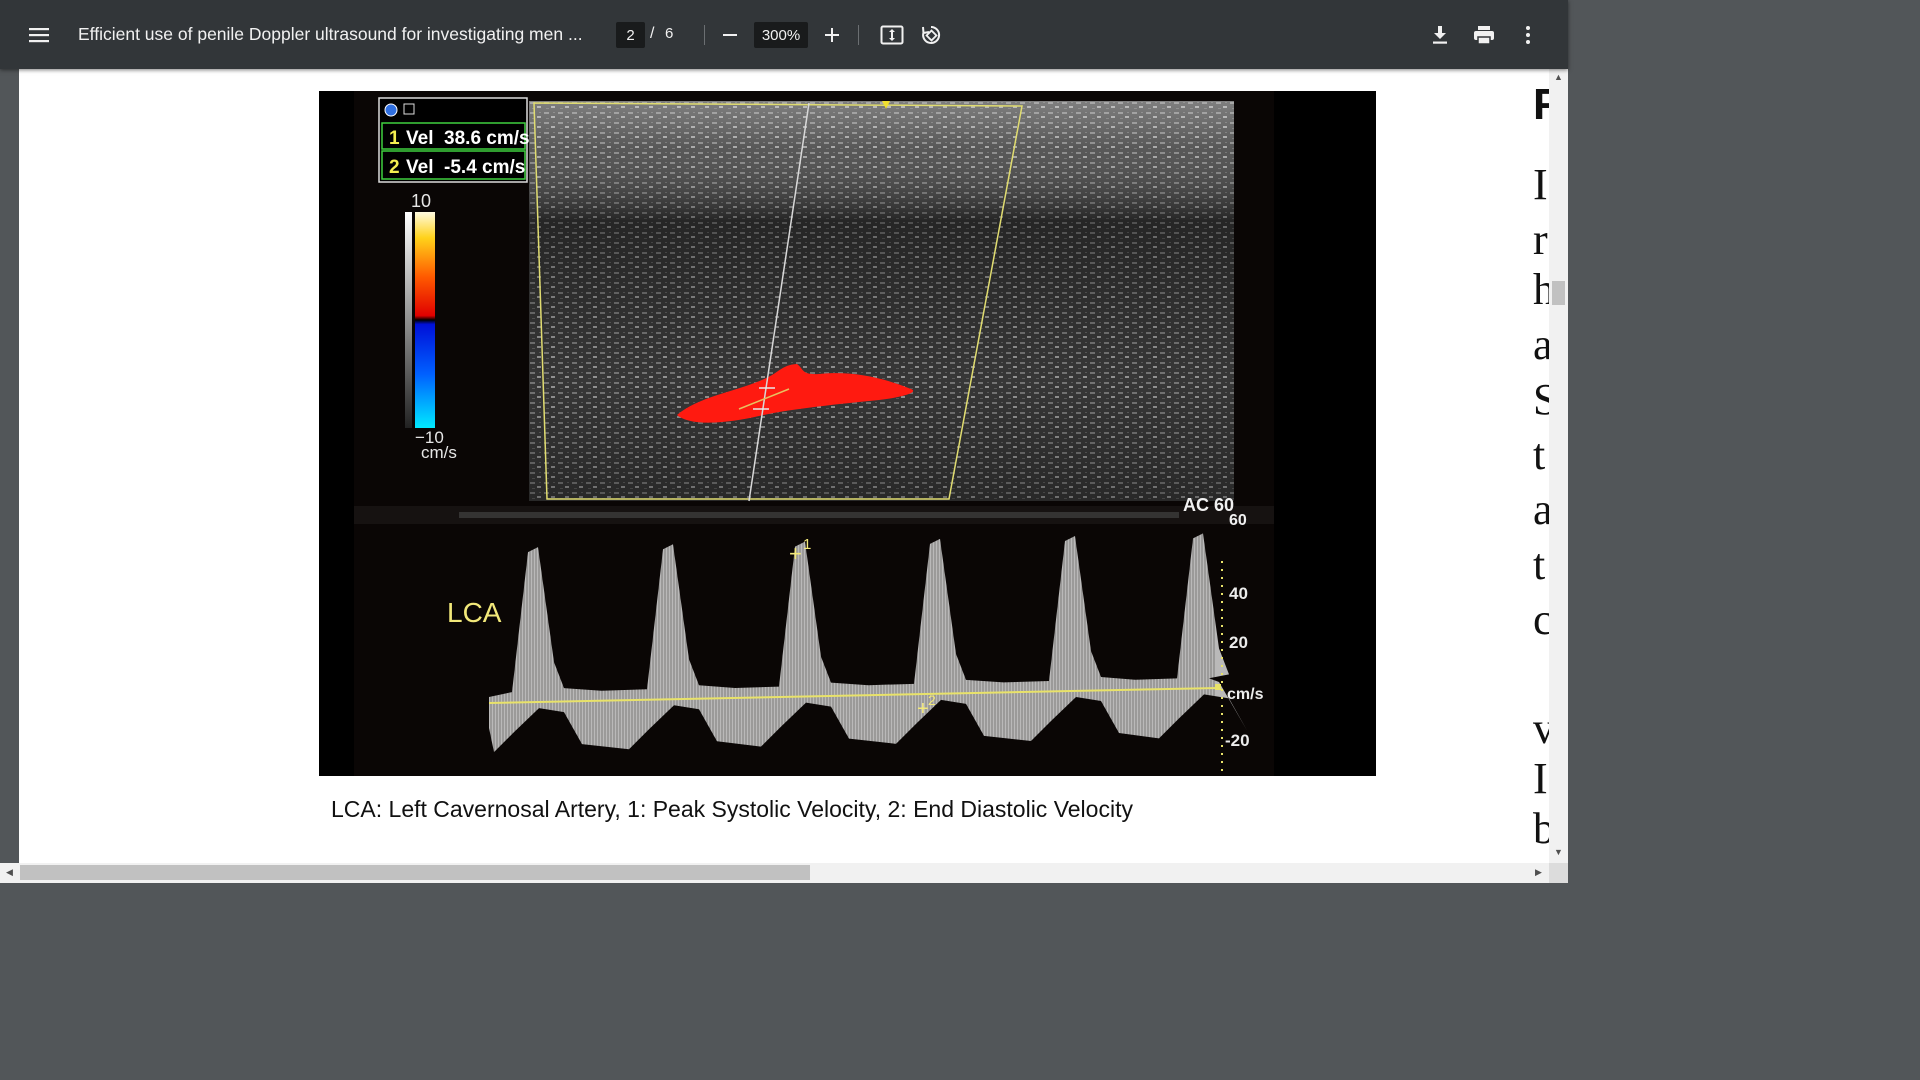  I want to click on more-actions-button, so click(1528, 35).